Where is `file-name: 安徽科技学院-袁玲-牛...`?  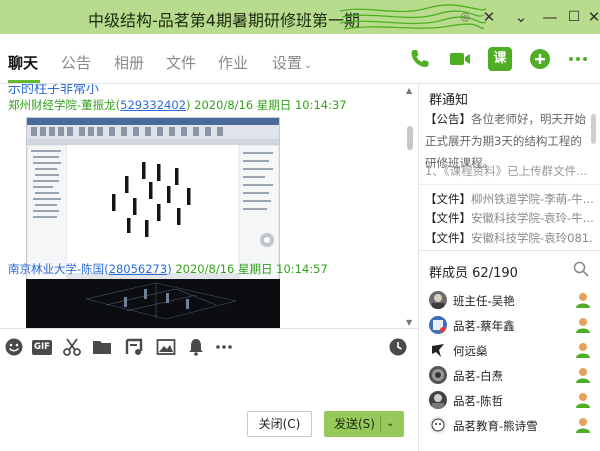
file-name: 安徽科技学院-袁玲-牛... is located at coordinates (532, 218).